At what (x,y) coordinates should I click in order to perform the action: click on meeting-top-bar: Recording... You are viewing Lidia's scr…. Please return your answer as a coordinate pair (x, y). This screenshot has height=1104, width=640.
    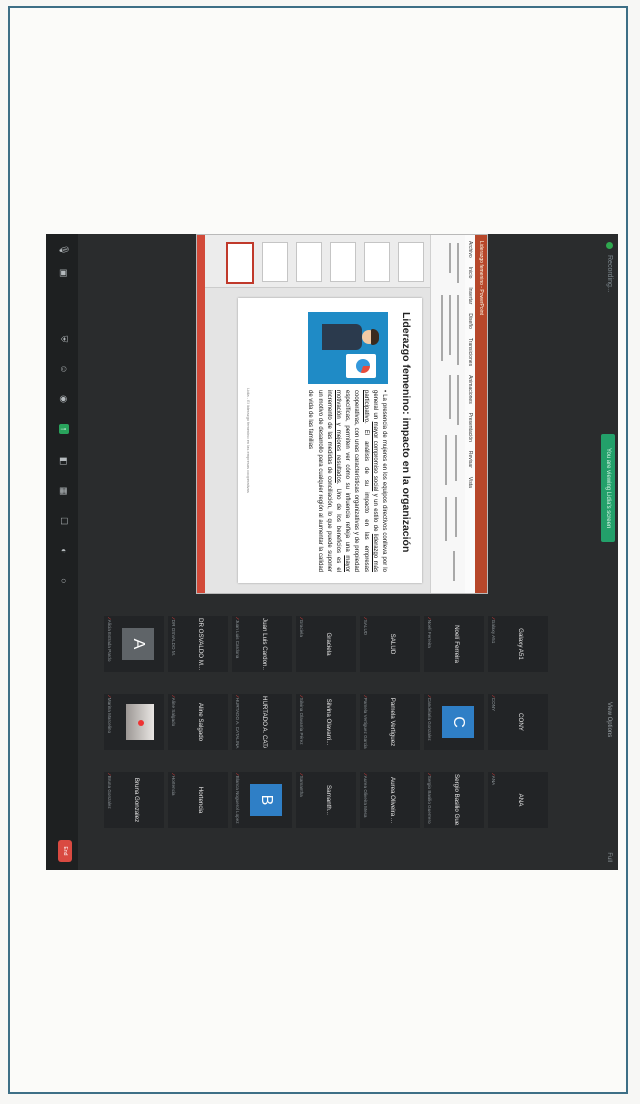
    Looking at the image, I should click on (607, 552).